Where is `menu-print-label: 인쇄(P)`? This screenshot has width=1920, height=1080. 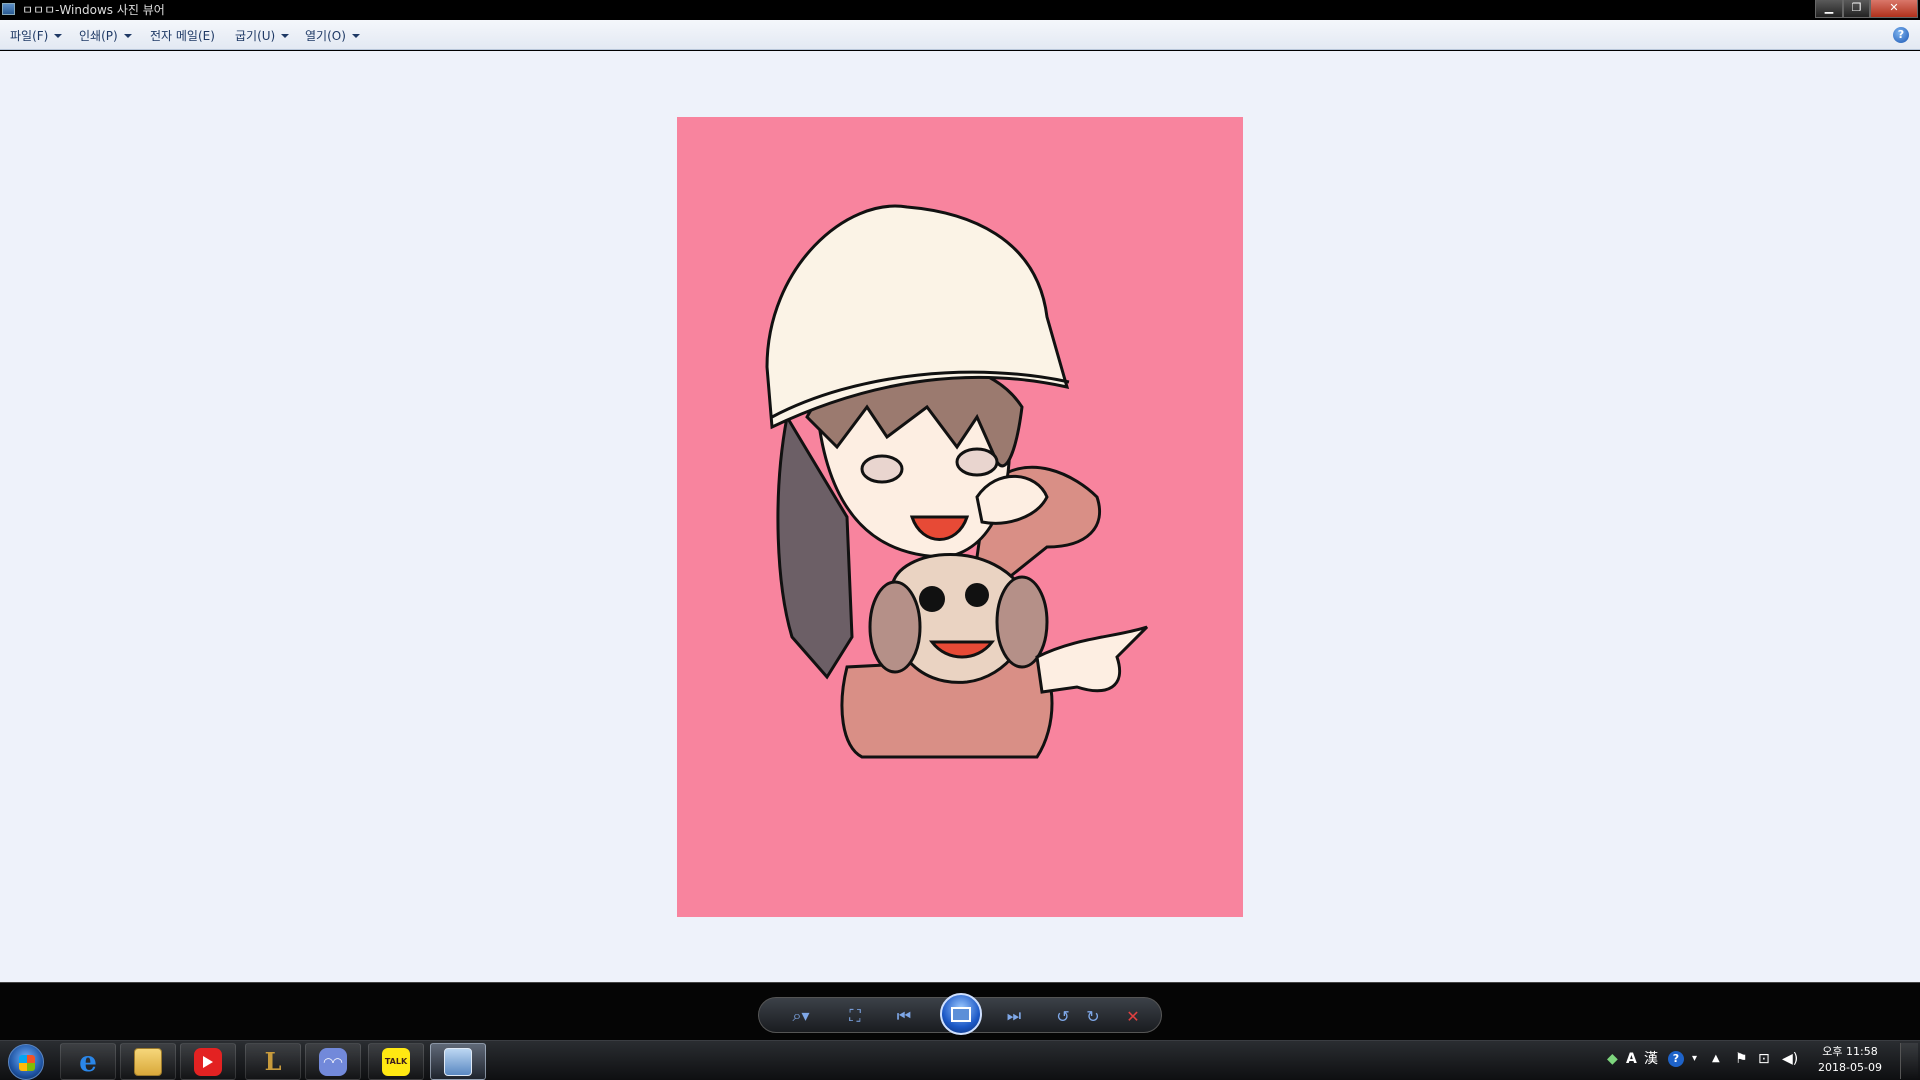 menu-print-label: 인쇄(P) is located at coordinates (98, 36).